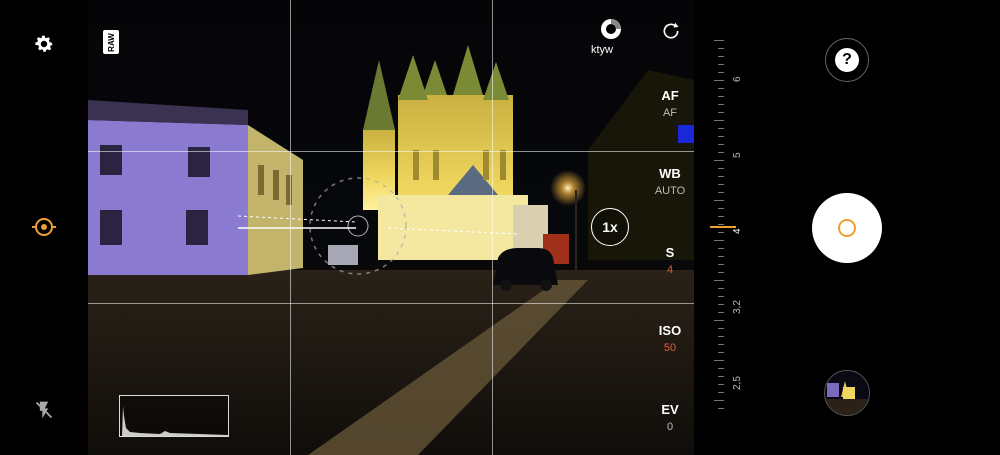 The image size is (1000, 455). Describe the element at coordinates (602, 50) in the screenshot. I see `mode-label: ktyw` at that location.